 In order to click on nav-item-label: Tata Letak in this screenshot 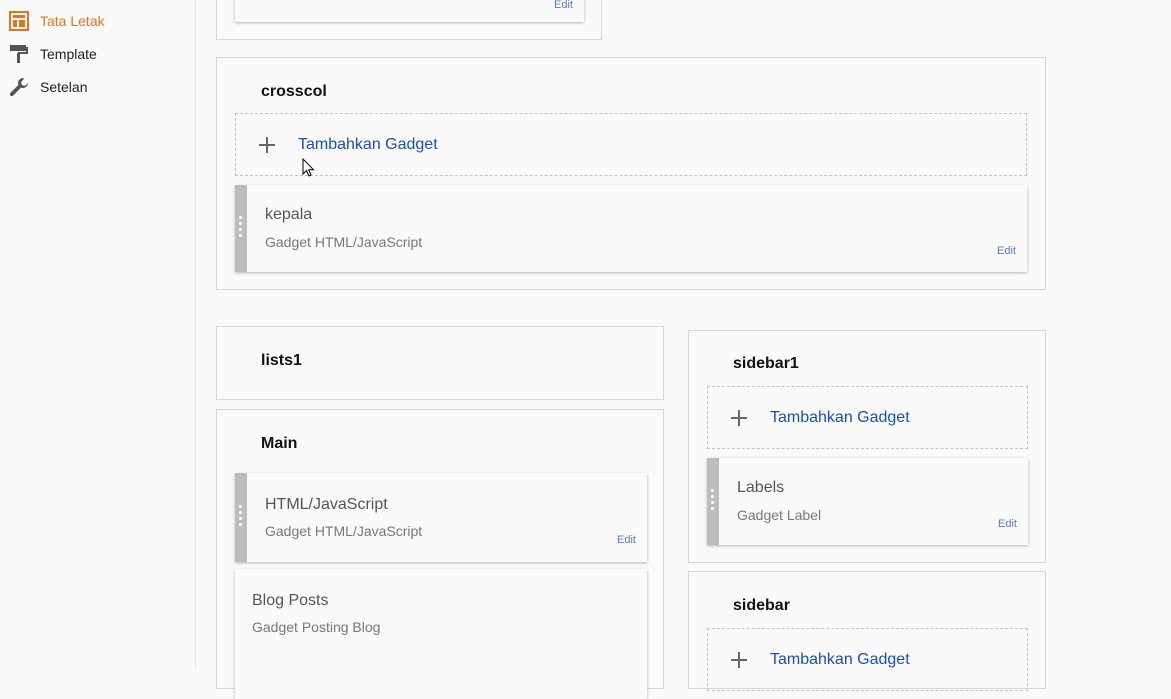, I will do `click(72, 21)`.